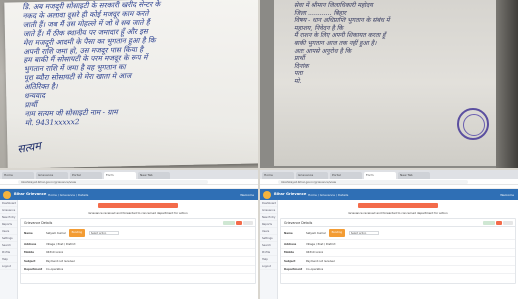 Image resolution: width=518 pixels, height=299 pixels. I want to click on notice-banner, so click(138, 205).